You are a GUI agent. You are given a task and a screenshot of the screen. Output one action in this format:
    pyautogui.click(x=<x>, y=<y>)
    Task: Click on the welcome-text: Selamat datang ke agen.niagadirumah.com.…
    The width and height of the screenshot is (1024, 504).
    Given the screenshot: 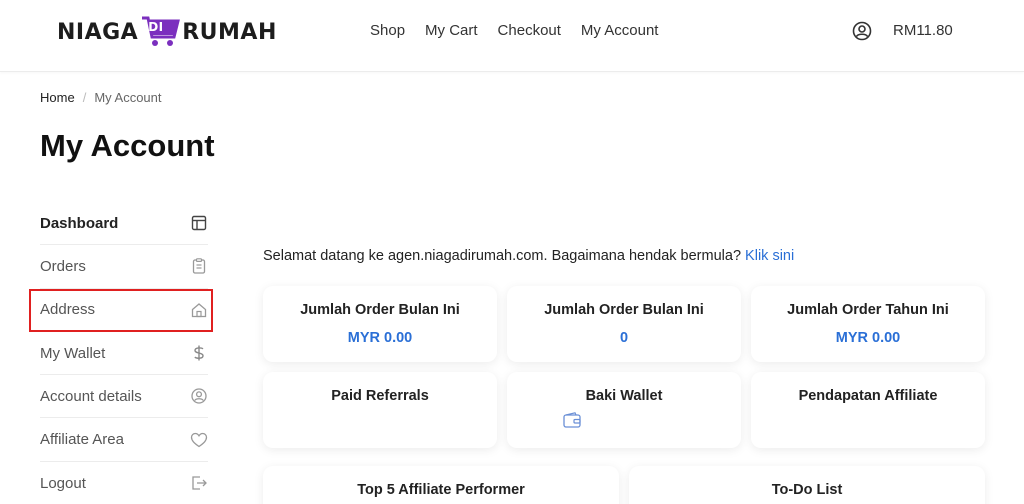 What is the action you would take?
    pyautogui.click(x=502, y=256)
    